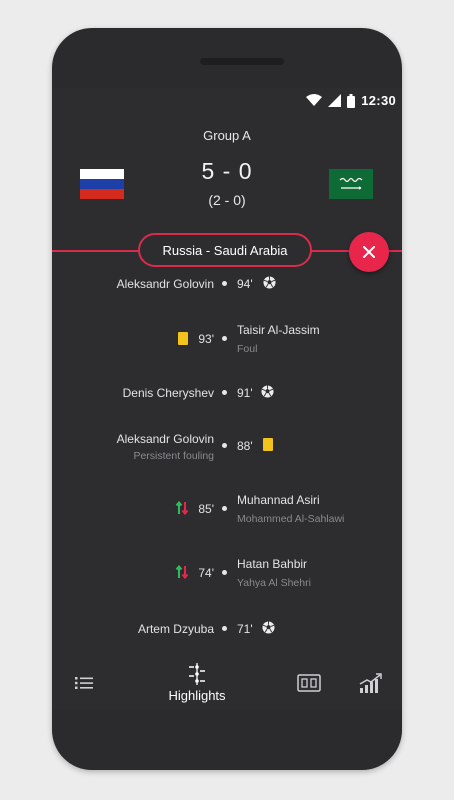 The width and height of the screenshot is (454, 800). I want to click on scoreboard-icon, so click(309, 683).